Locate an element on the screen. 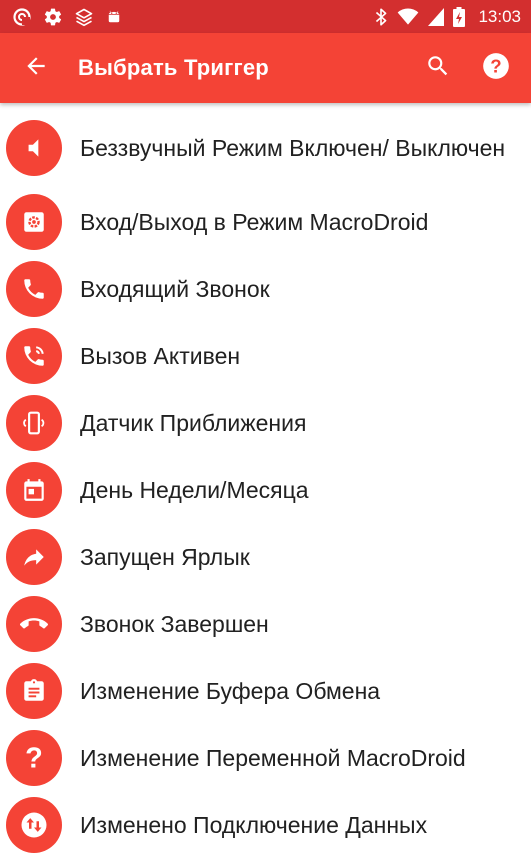 The image size is (531, 858). signal-icon is located at coordinates (436, 16).